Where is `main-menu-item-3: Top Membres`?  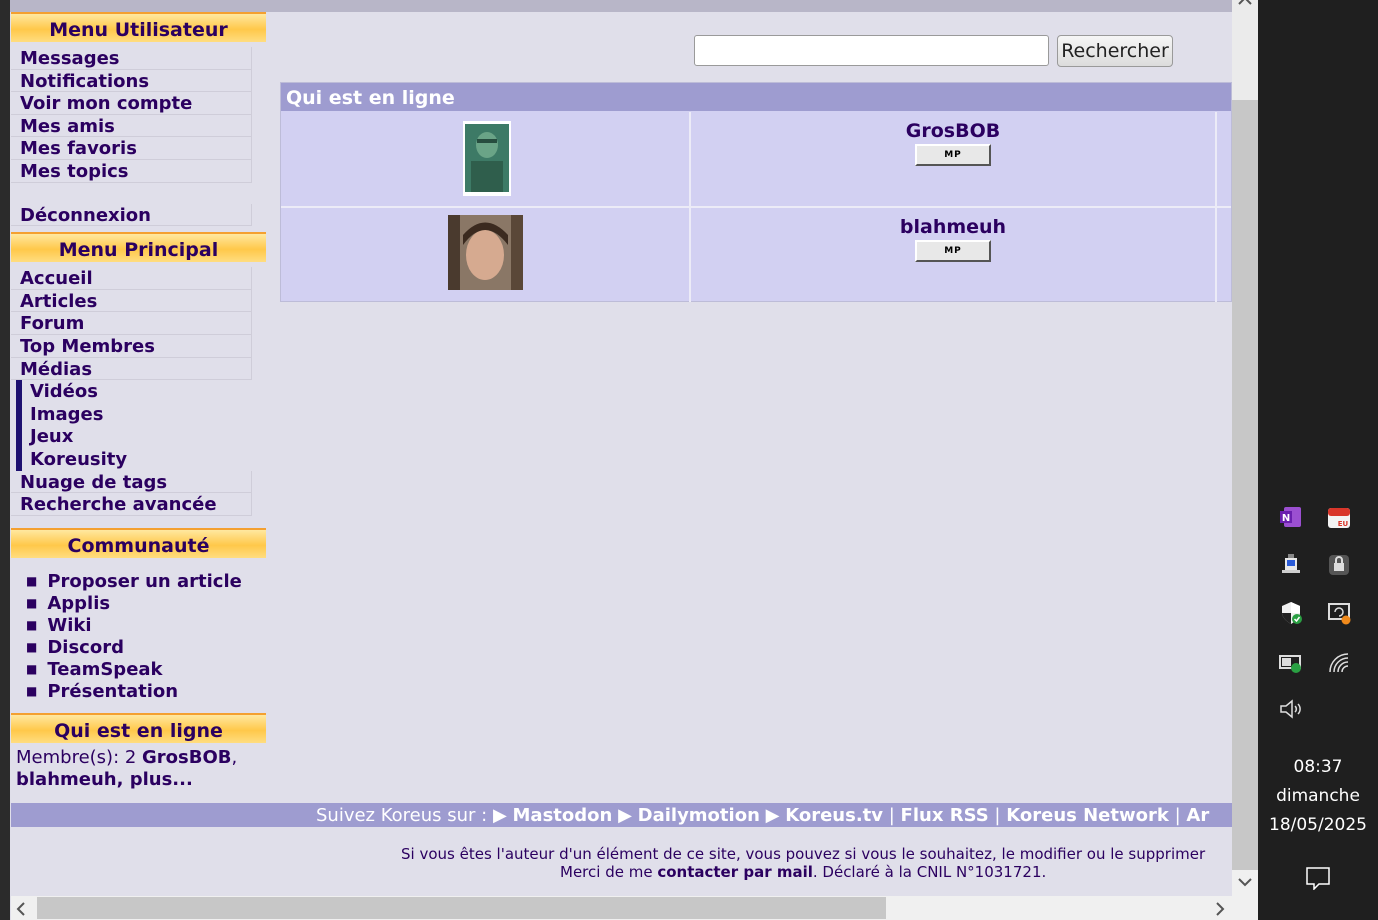
main-menu-item-3: Top Membres is located at coordinates (131, 346).